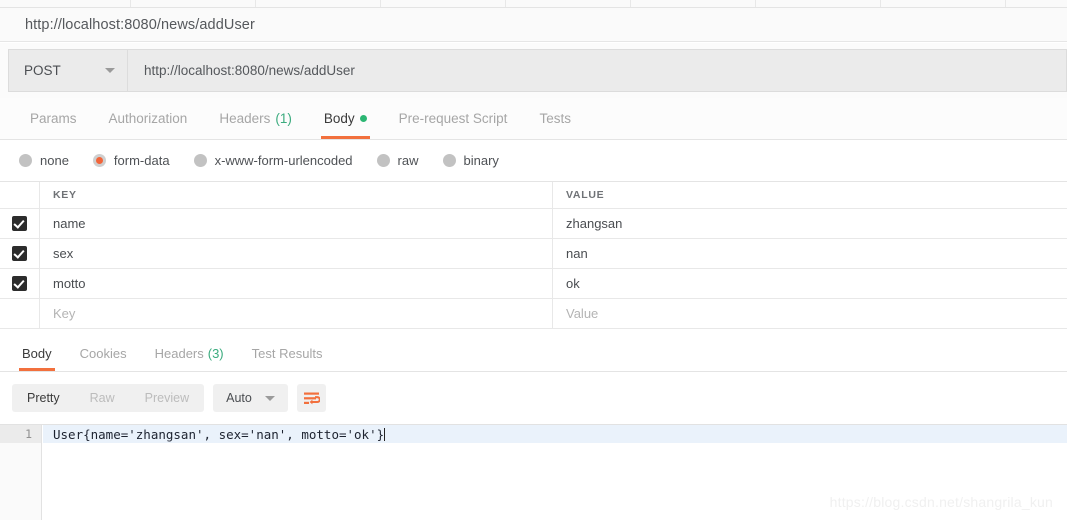  I want to click on request-tab-params: Params, so click(53, 118).